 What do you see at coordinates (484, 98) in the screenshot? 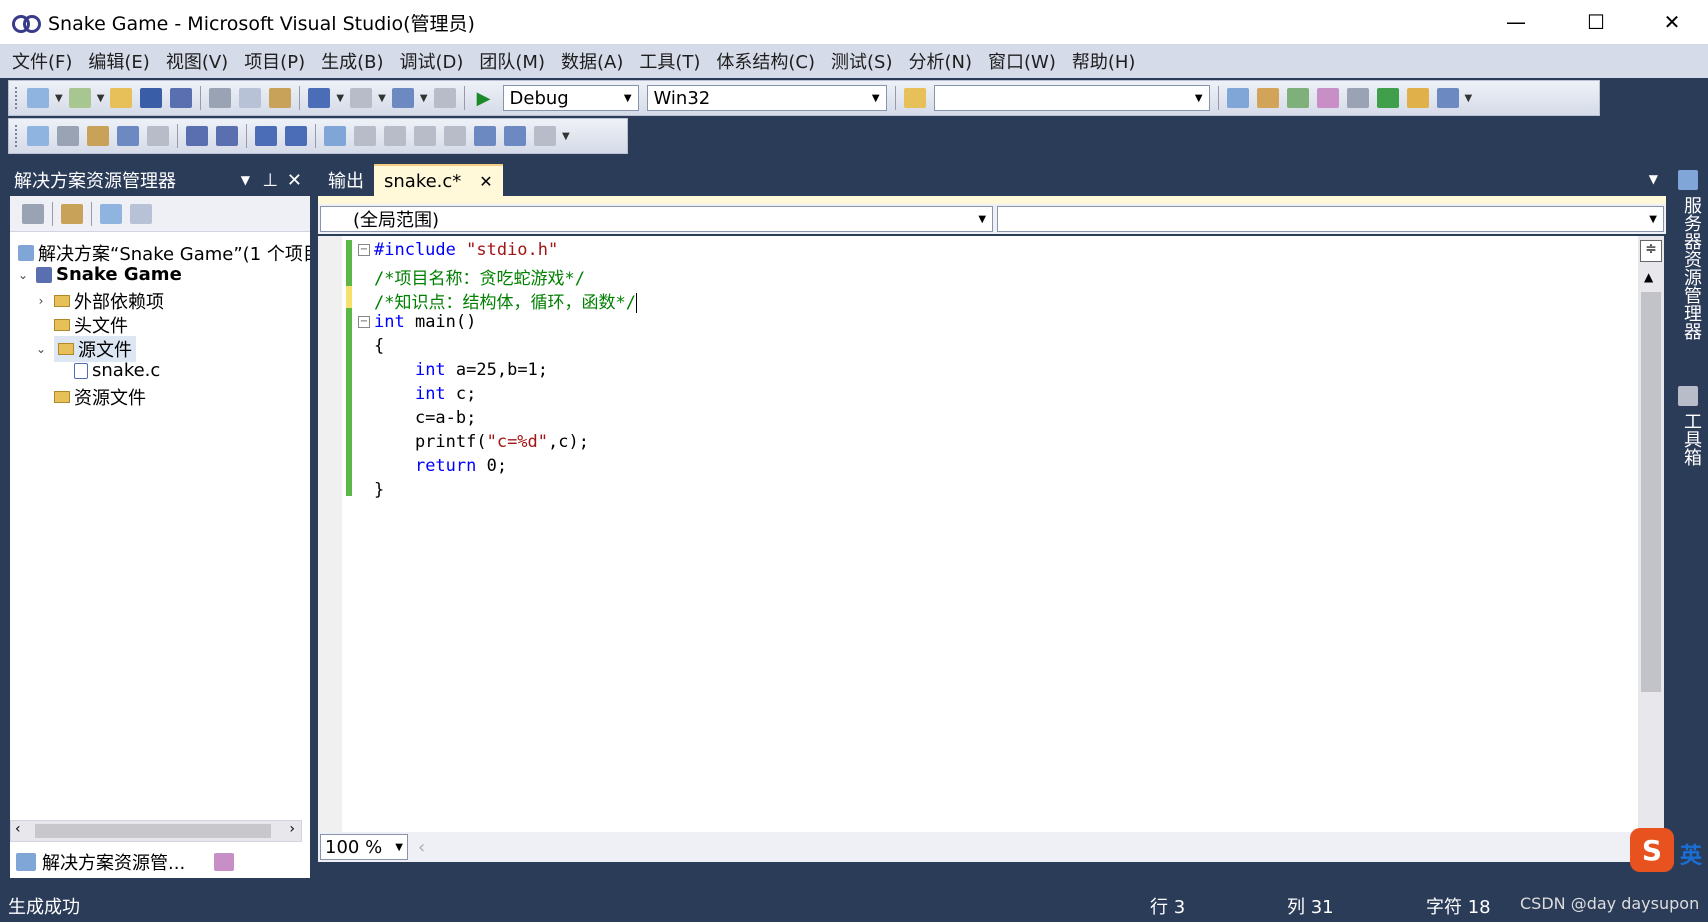
I see `start-debug-icon: ▶` at bounding box center [484, 98].